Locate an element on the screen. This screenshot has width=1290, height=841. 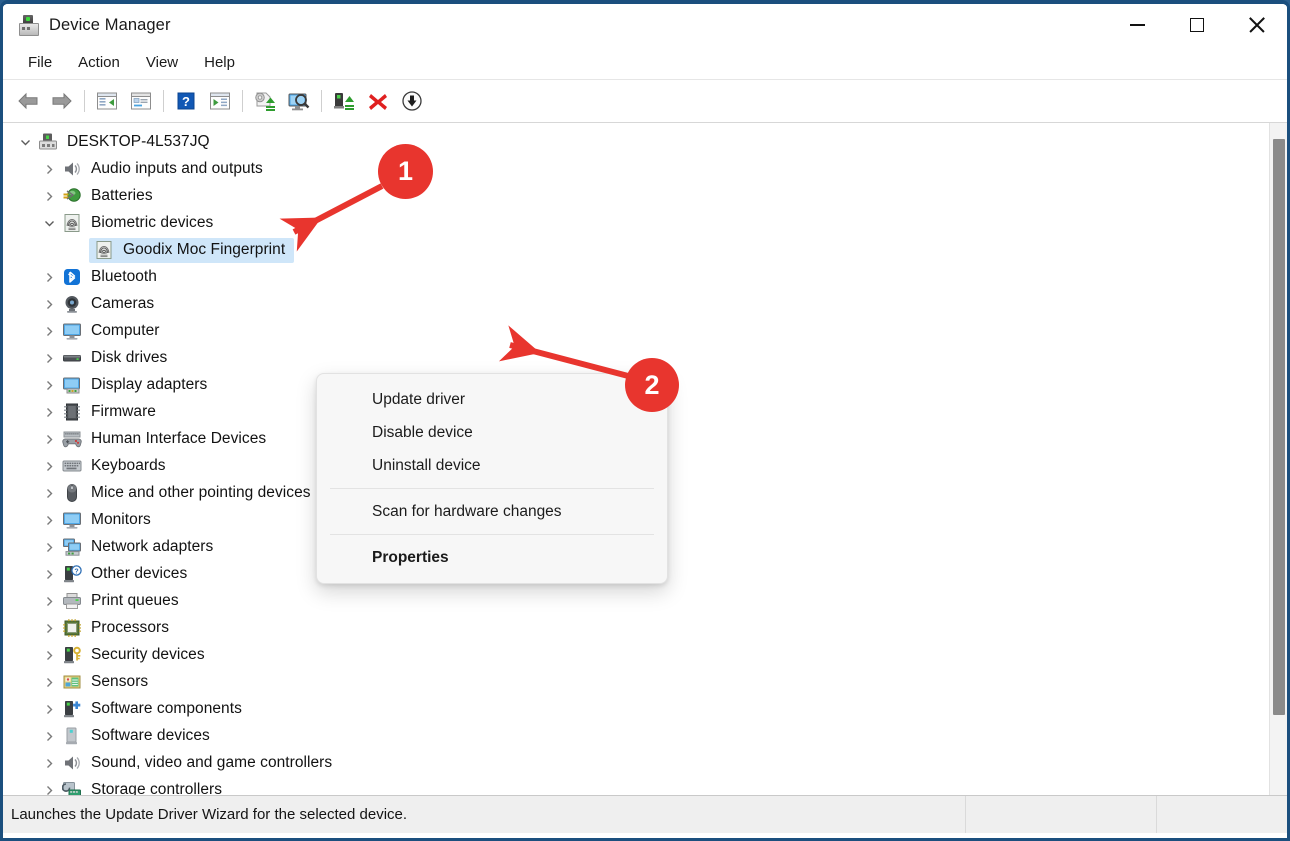
tree-node-goodix-moc-fingerprint: Goodix Moc Fingerprint is located at coordinates (645, 250).